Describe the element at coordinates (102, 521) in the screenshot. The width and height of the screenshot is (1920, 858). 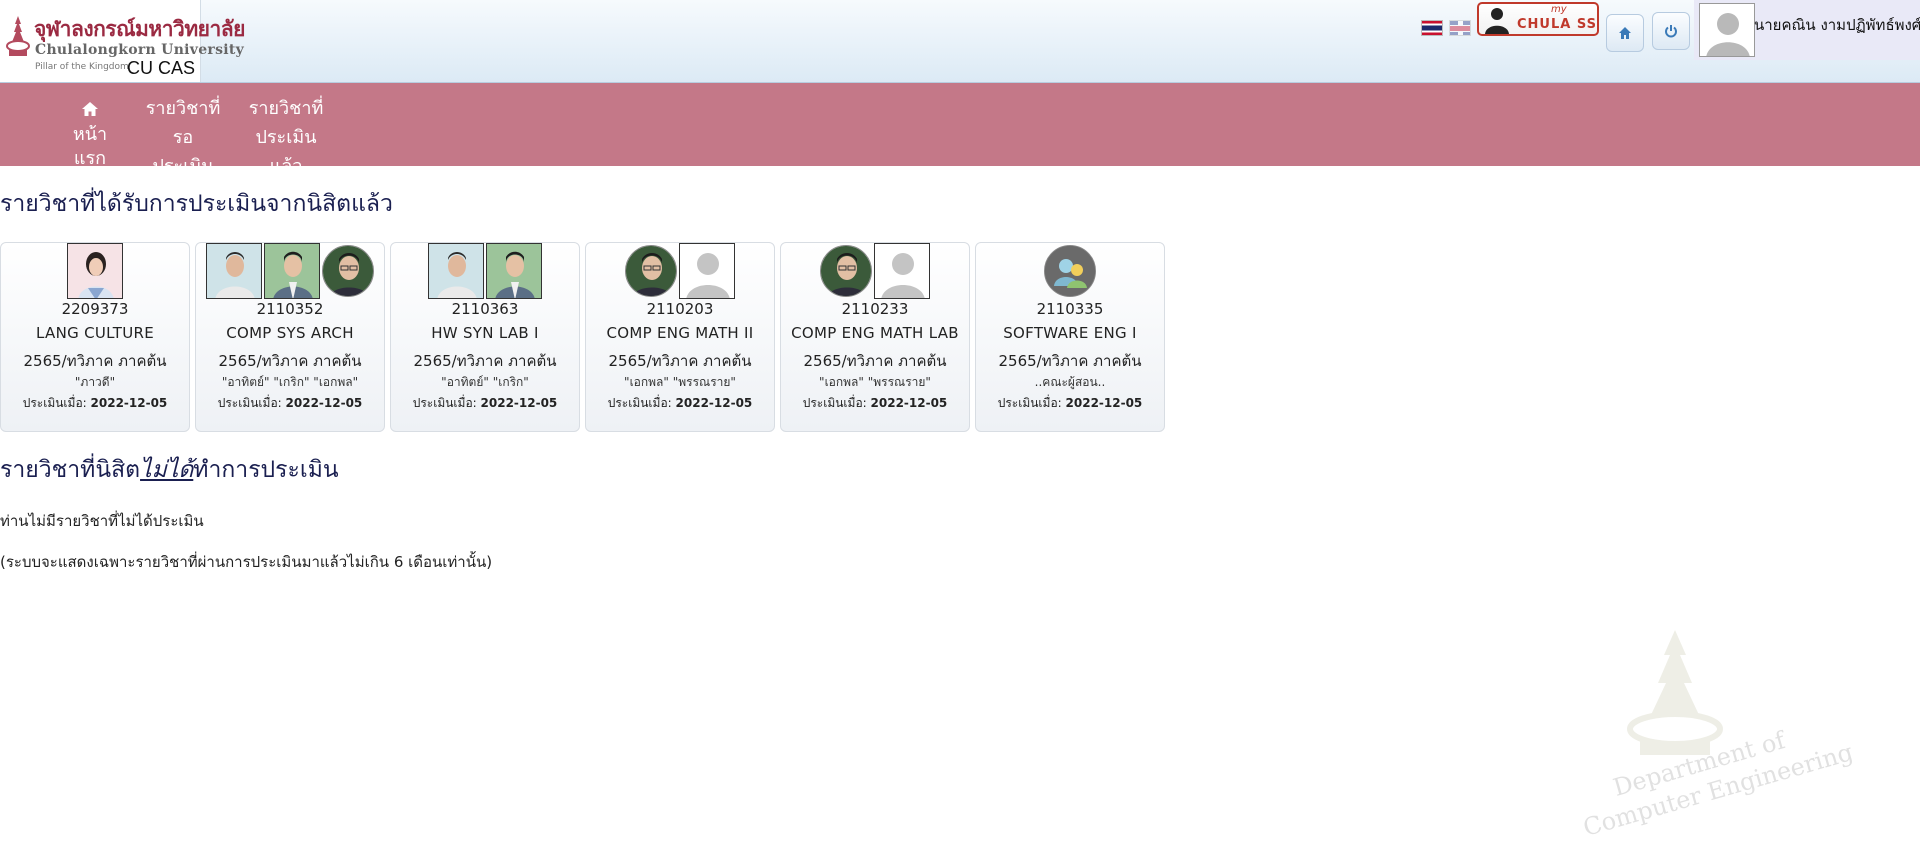
I see `empty-message: ท่านไม่มีรายวิชาที่ไม่ได้ประเมิน` at that location.